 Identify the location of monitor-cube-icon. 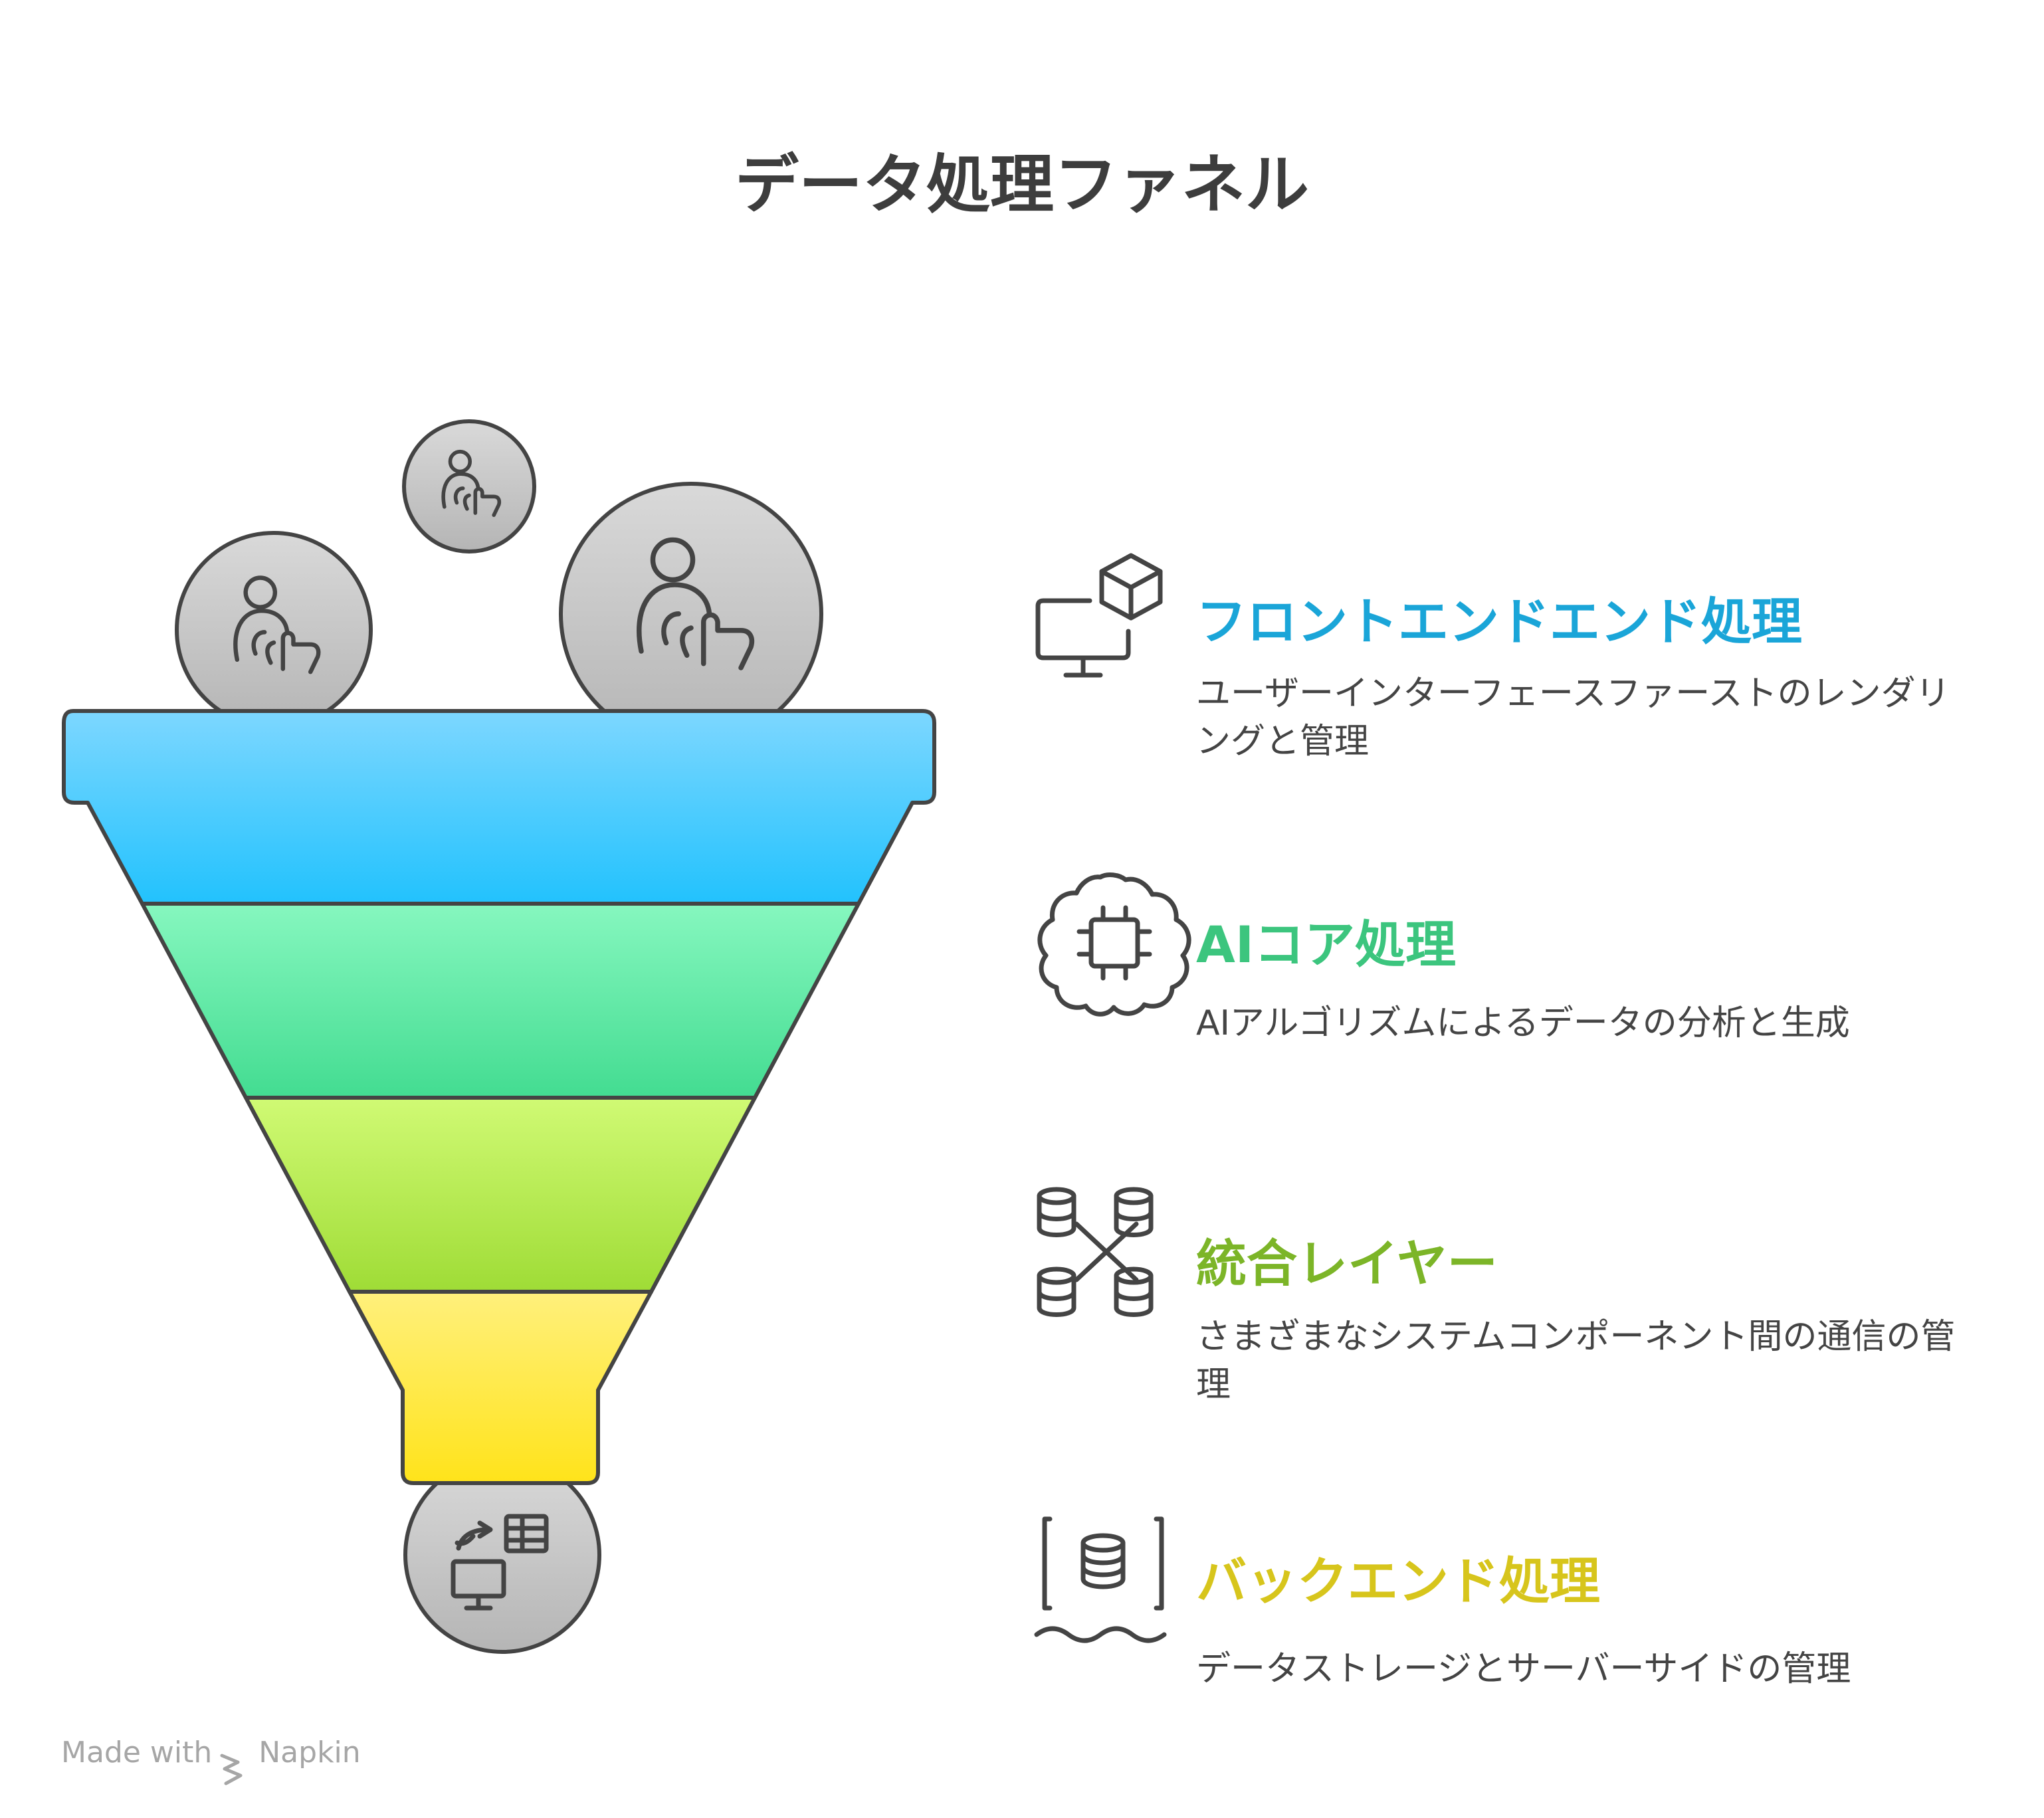
(1099, 615).